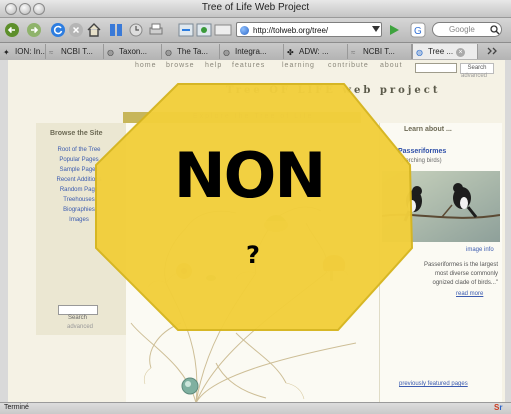  Describe the element at coordinates (79, 200) in the screenshot. I see `browse-link-treehouses: Treehouses` at that location.